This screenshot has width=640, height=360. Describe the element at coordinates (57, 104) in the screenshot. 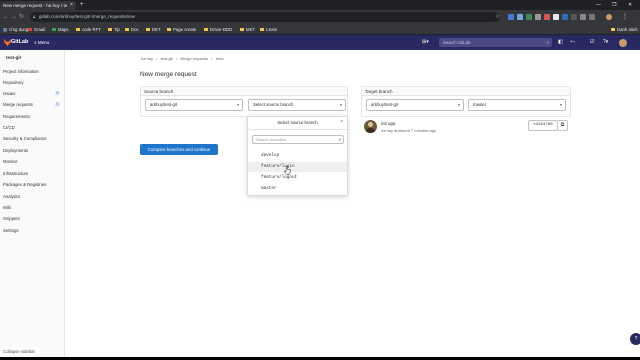

I see `merge-requests-count-badge: 0` at that location.